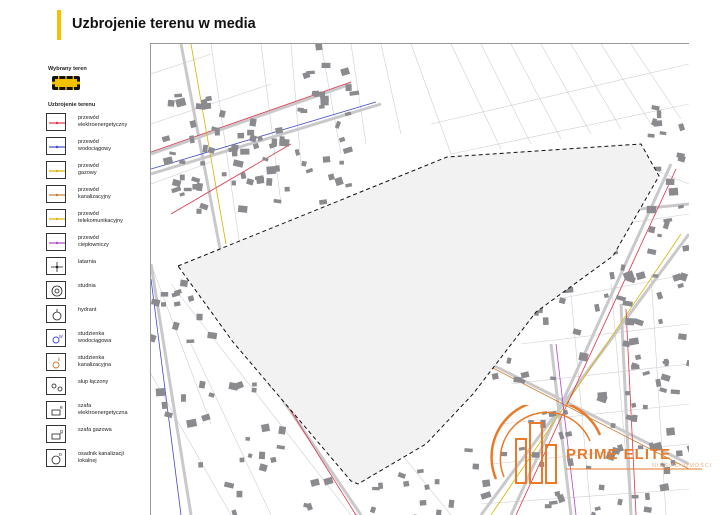 The height and width of the screenshot is (515, 719). What do you see at coordinates (114, 146) in the screenshot?
I see `legend-item-label: przewód wodociągowy` at bounding box center [114, 146].